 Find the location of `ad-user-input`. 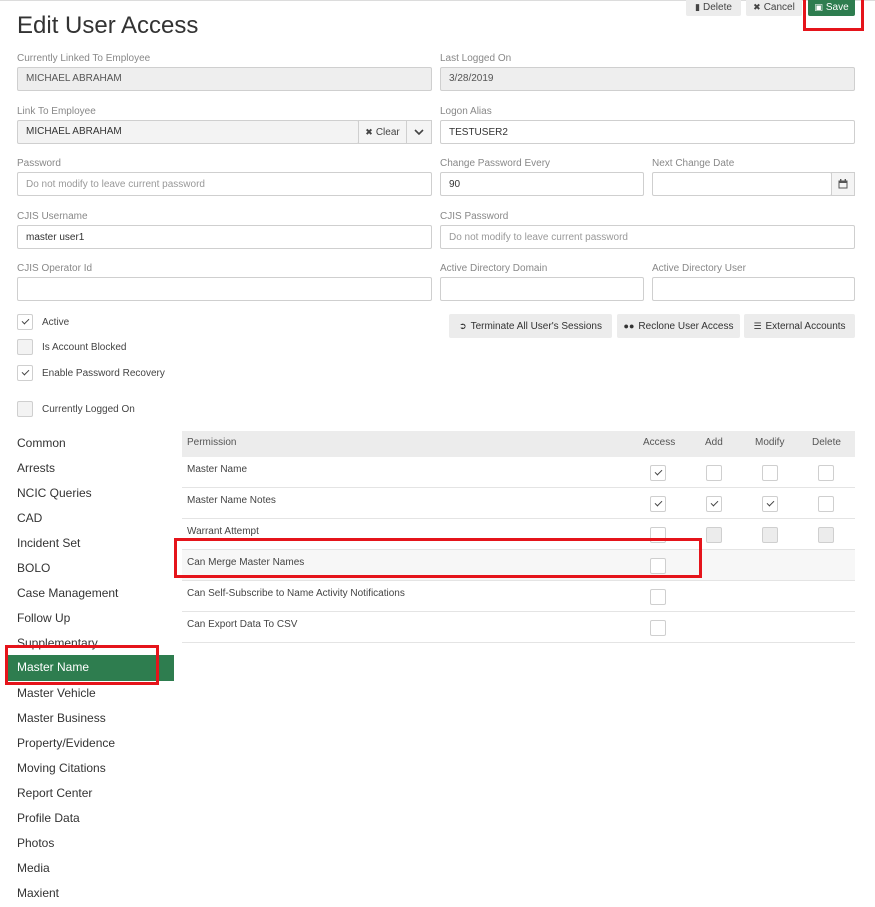

ad-user-input is located at coordinates (753, 289).